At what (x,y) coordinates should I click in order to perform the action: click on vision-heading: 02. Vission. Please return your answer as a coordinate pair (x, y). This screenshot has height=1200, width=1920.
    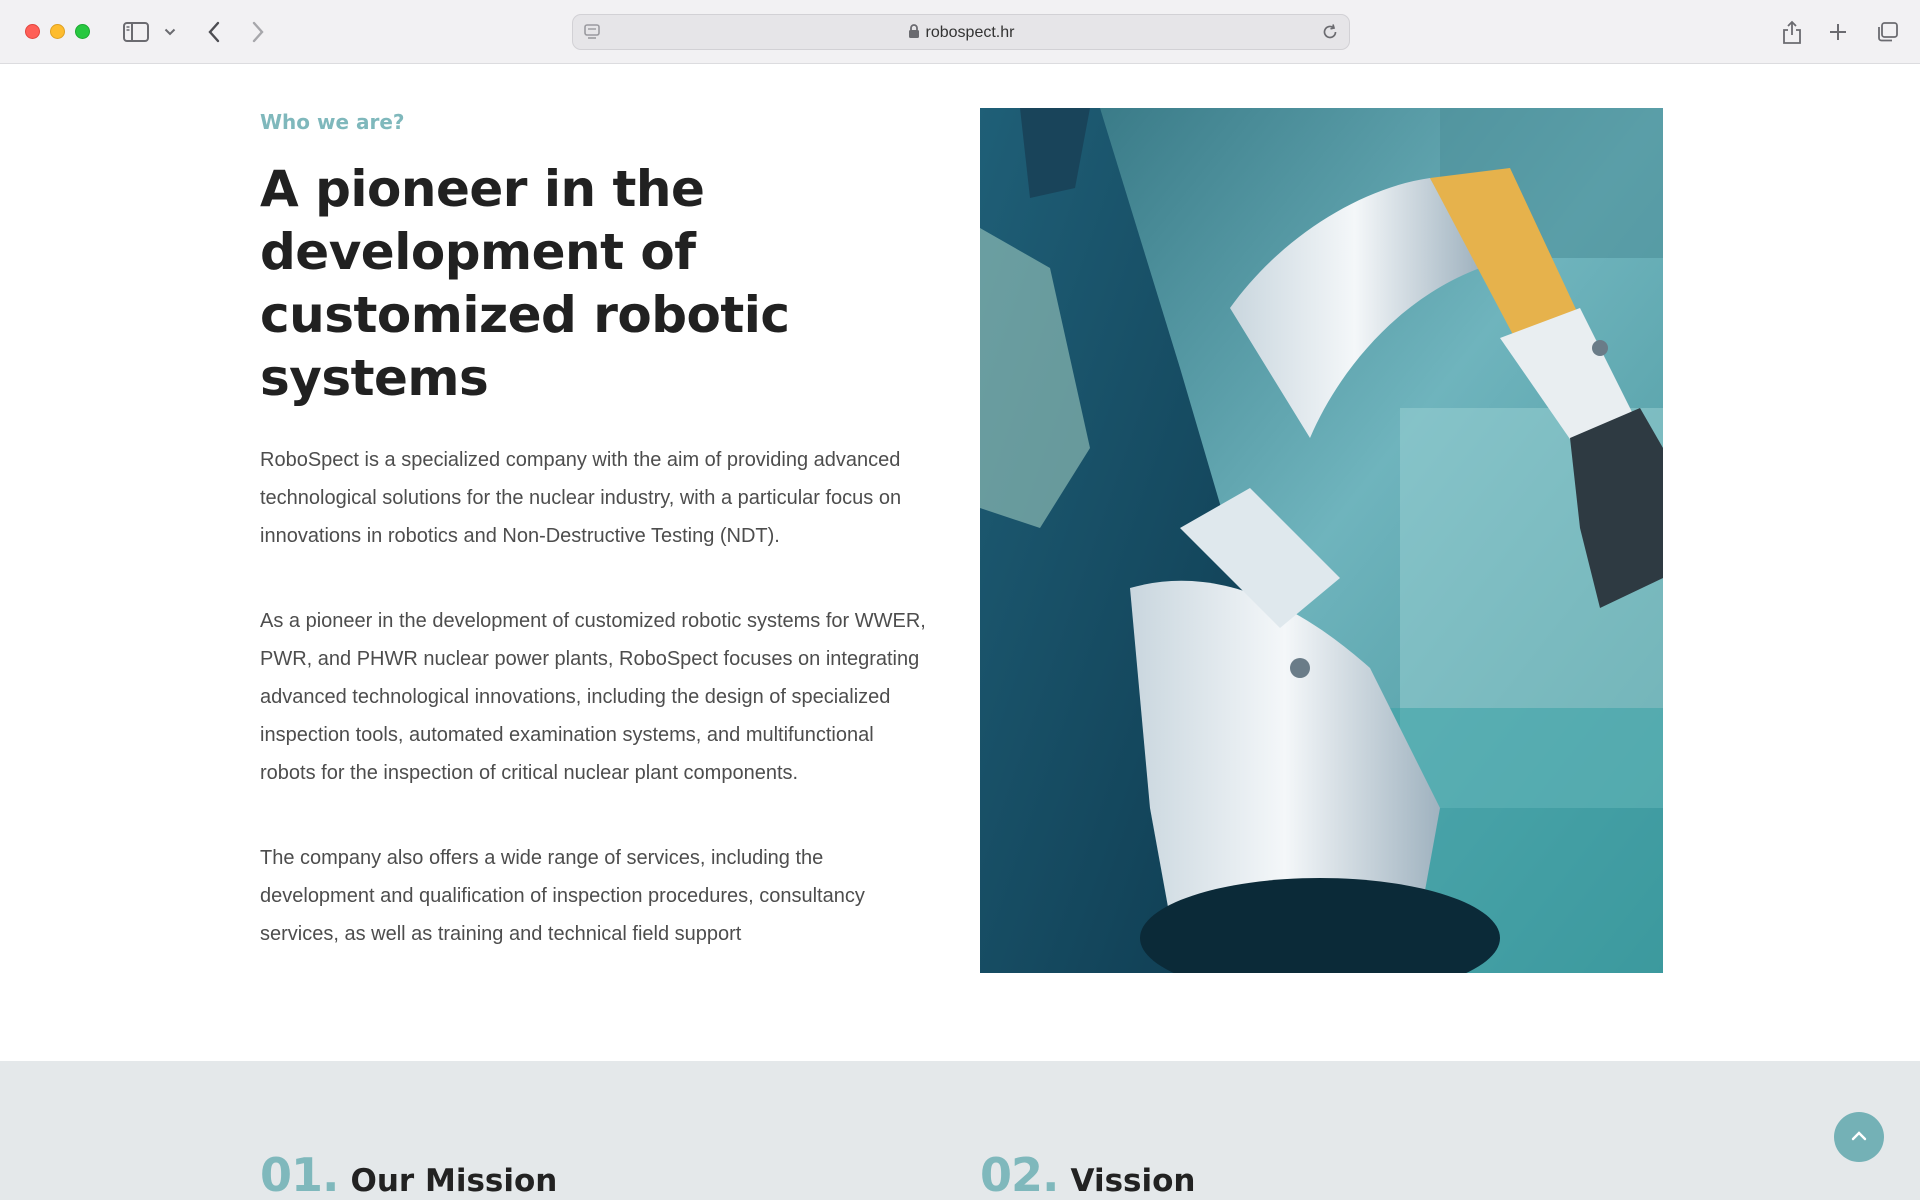
    Looking at the image, I should click on (1087, 1174).